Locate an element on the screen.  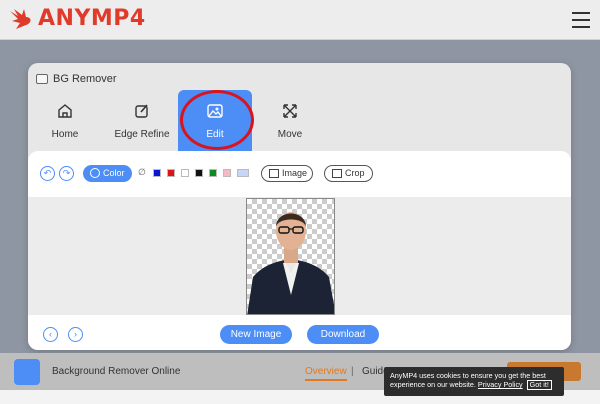
prev-button: ‹ is located at coordinates (50, 334).